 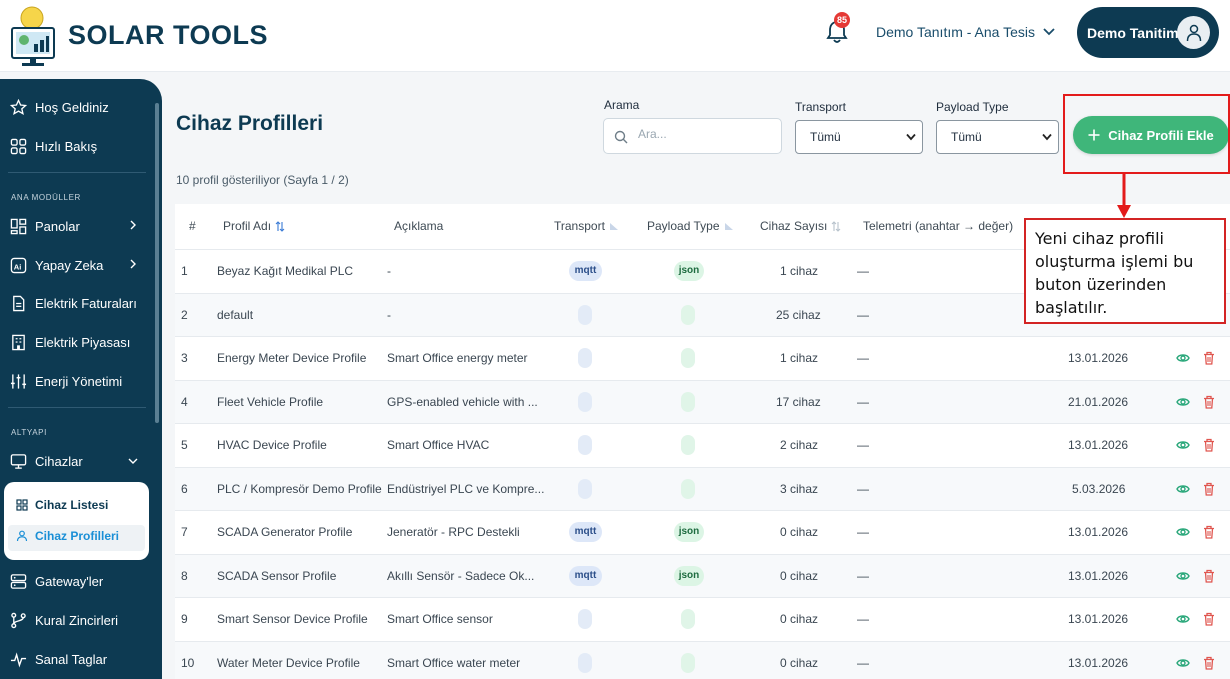 What do you see at coordinates (705, 134) in the screenshot?
I see `search-input` at bounding box center [705, 134].